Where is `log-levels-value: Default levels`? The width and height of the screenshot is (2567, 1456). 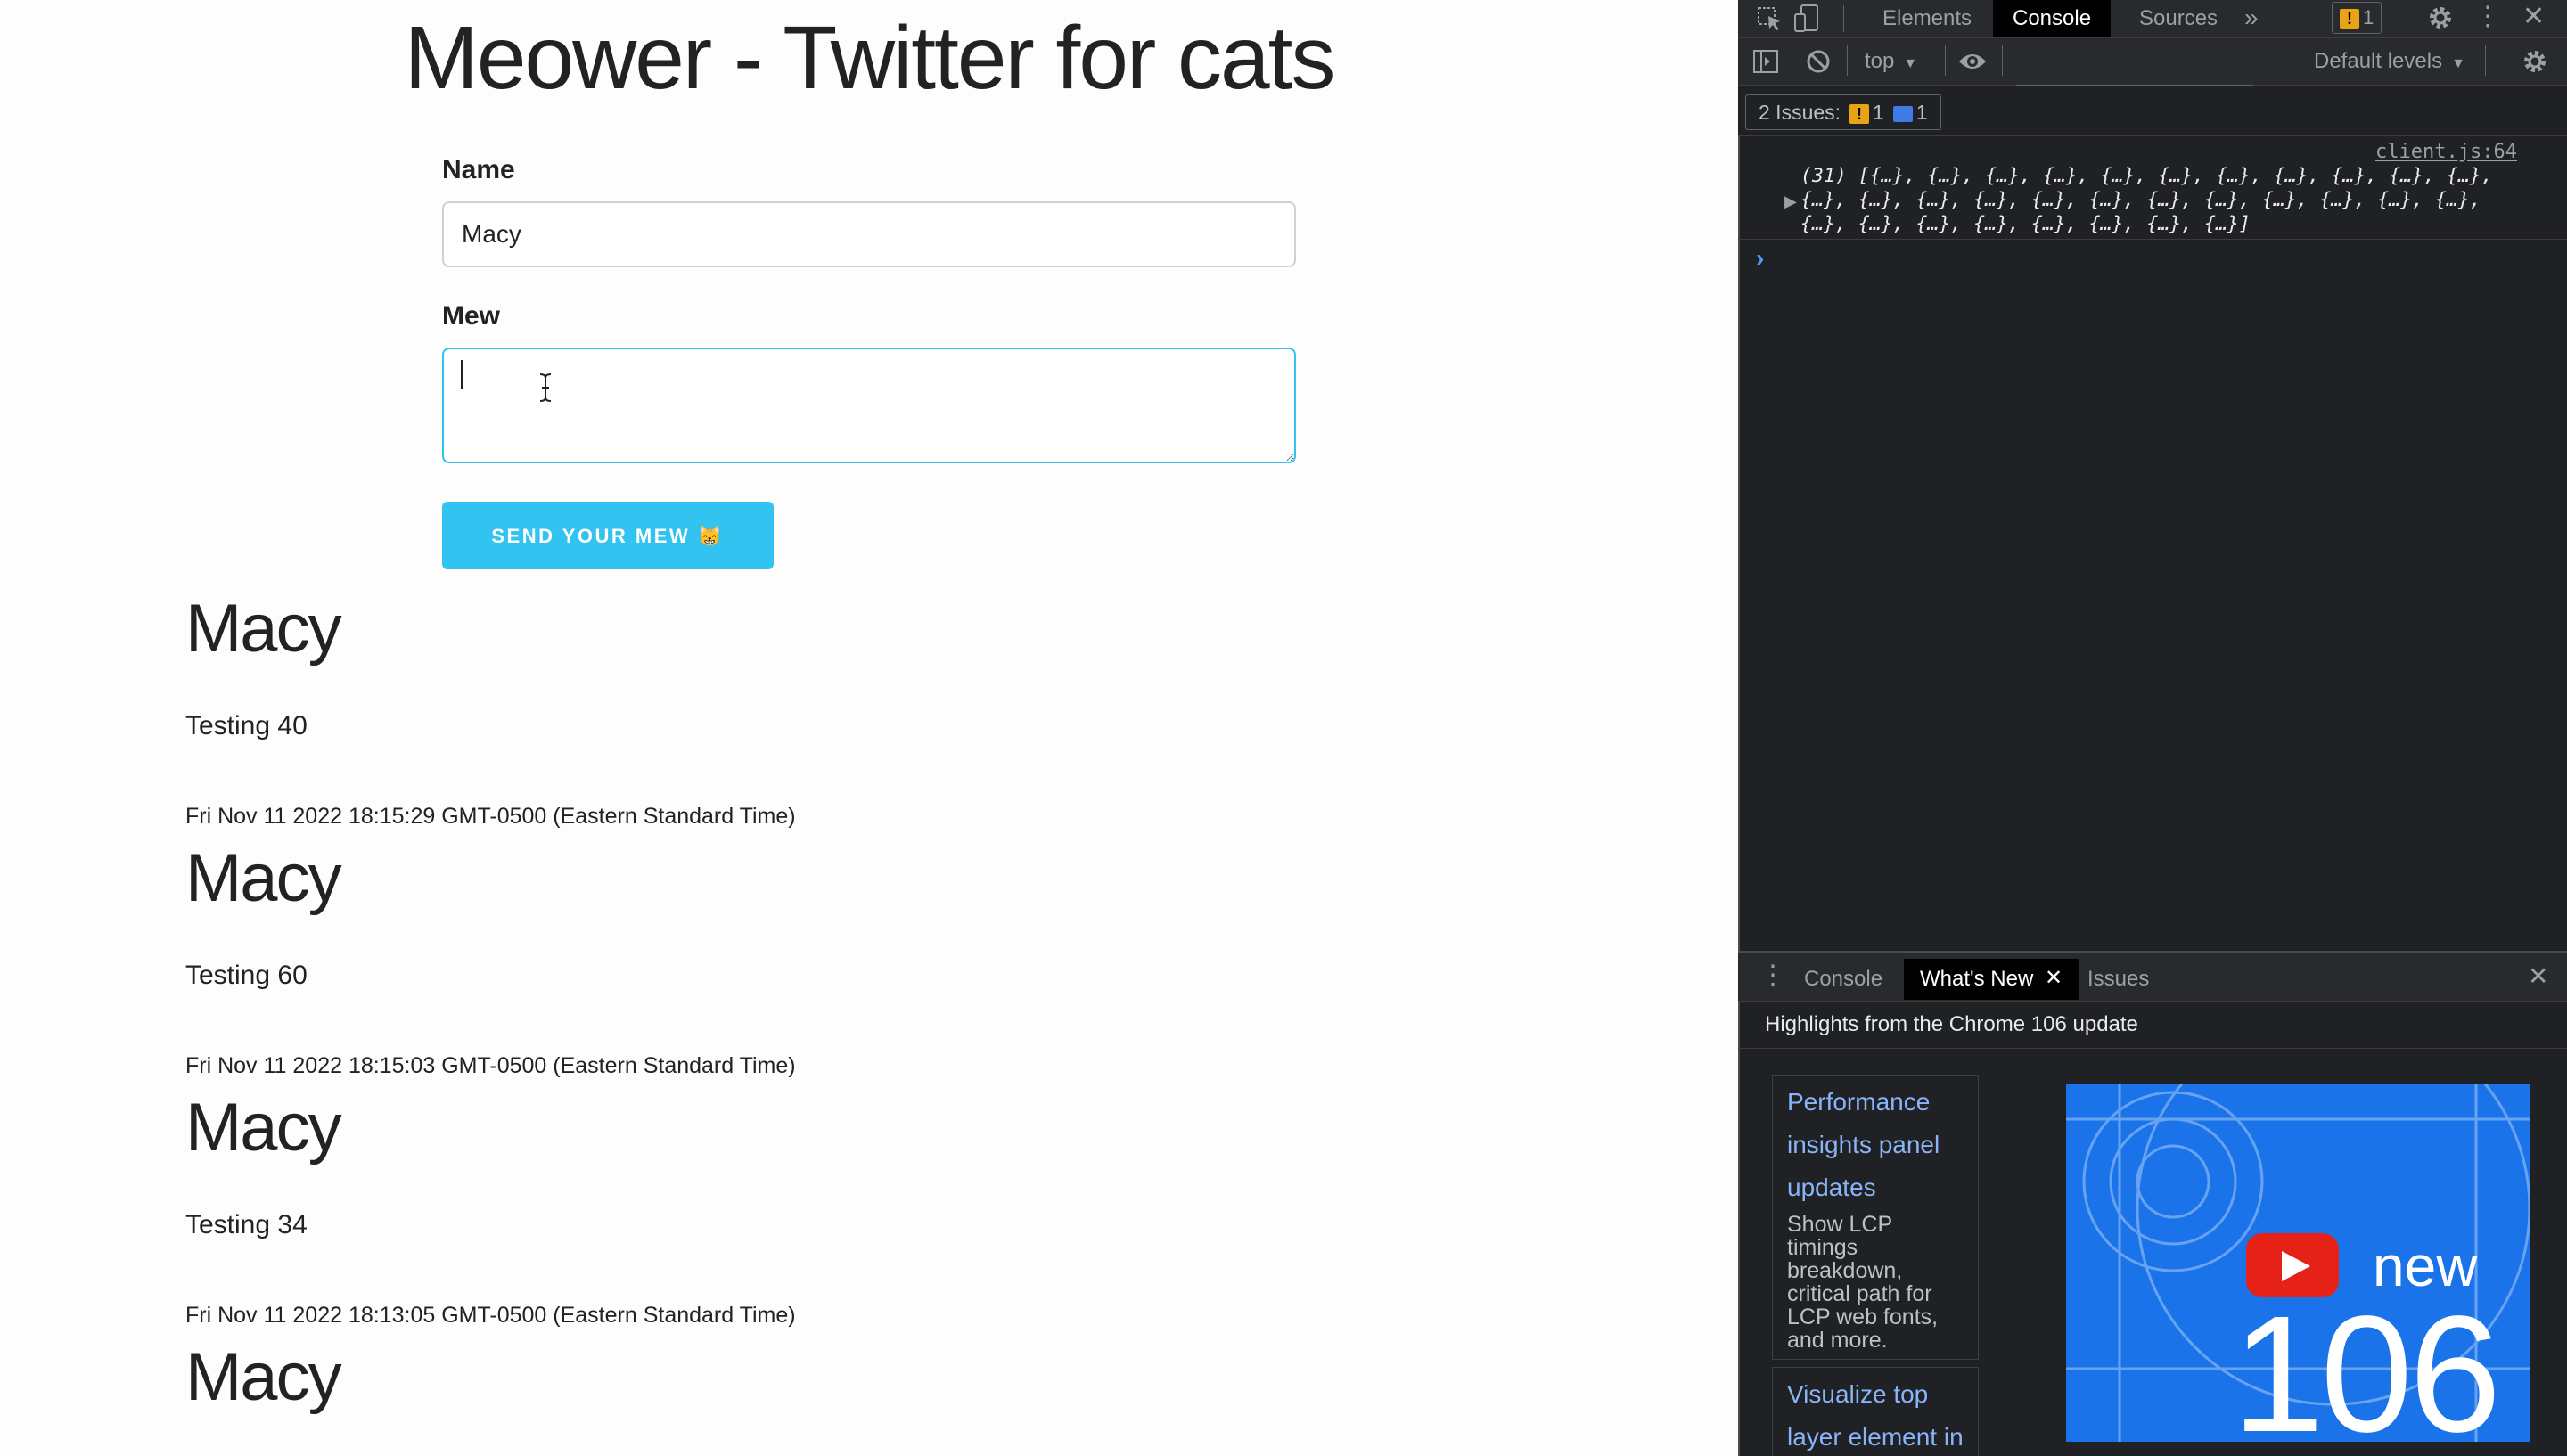 log-levels-value: Default levels is located at coordinates (2378, 61).